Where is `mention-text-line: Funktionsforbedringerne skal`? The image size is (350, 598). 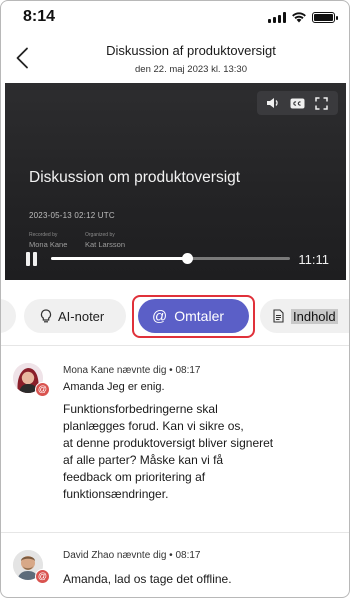
mention-text-line: Funktionsforbedringerne skal is located at coordinates (140, 409).